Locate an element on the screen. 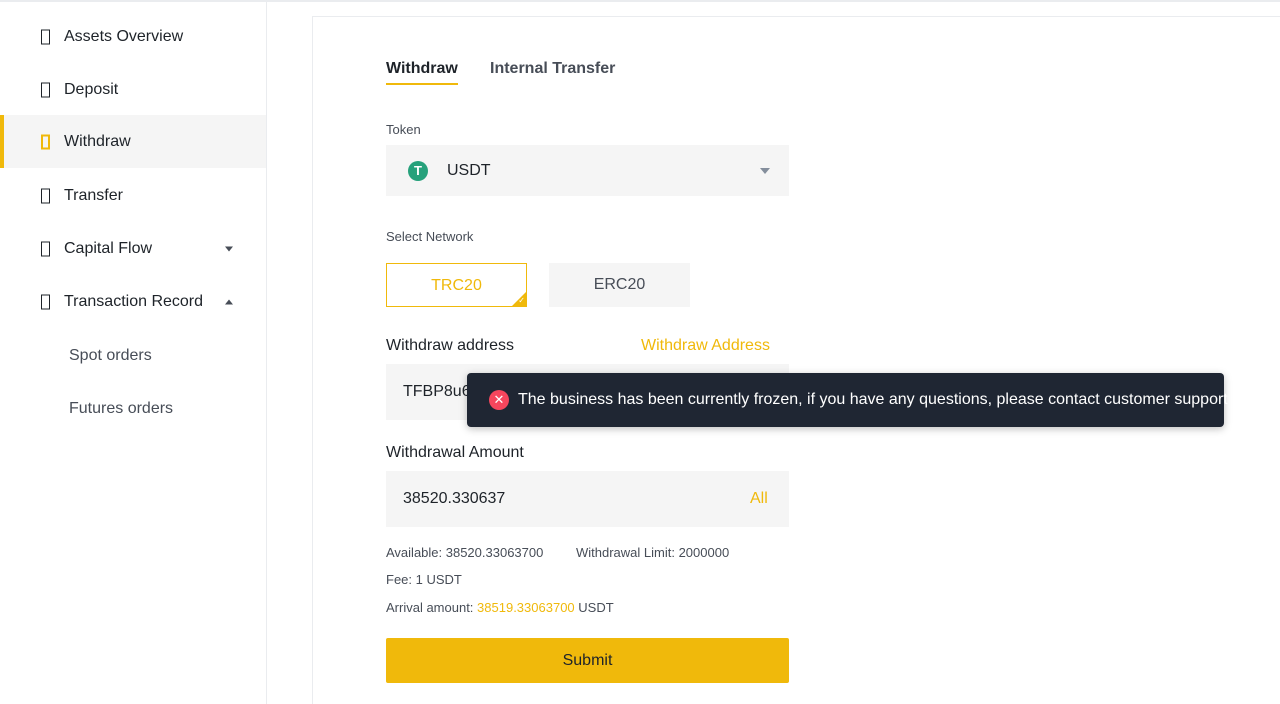 This screenshot has height=704, width=1280. network-option-trc20: TRC20 ✓ is located at coordinates (456, 285).